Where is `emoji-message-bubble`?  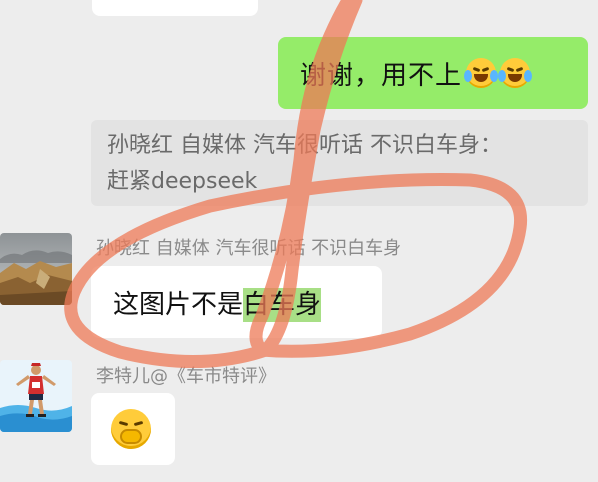 emoji-message-bubble is located at coordinates (133, 429).